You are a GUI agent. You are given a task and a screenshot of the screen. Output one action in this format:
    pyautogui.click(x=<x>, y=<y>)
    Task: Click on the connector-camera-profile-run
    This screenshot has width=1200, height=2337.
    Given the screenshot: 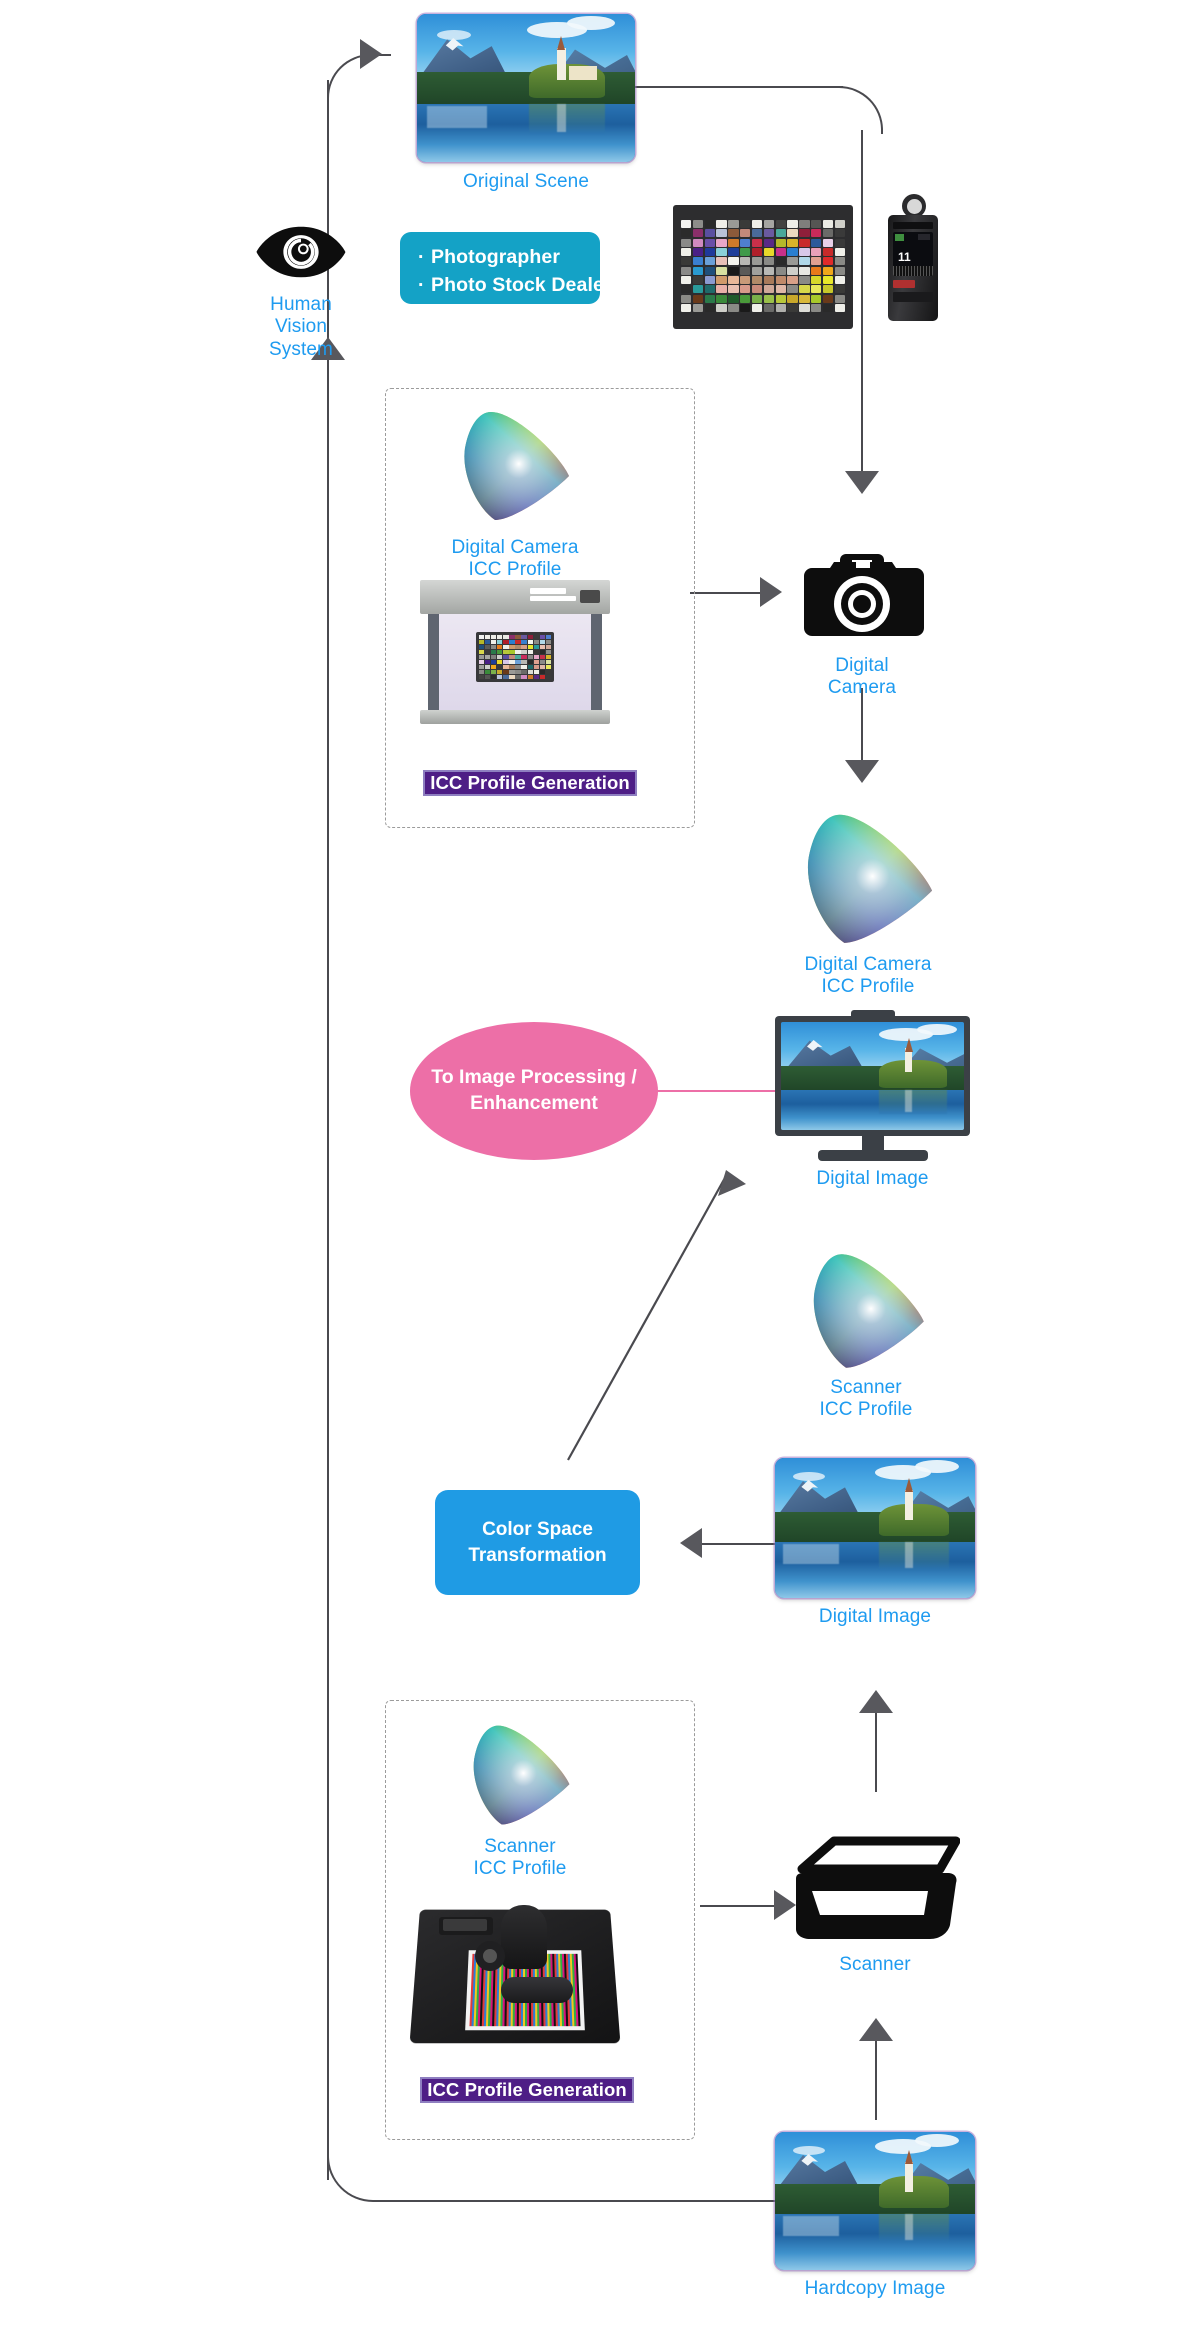 What is the action you would take?
    pyautogui.click(x=728, y=593)
    